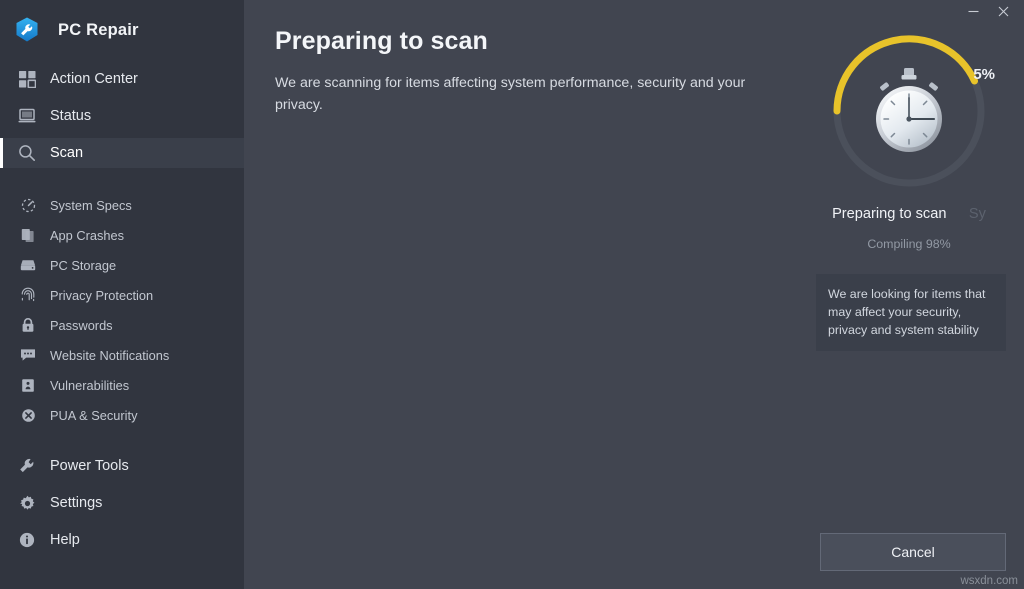 This screenshot has height=589, width=1024. Describe the element at coordinates (28, 385) in the screenshot. I see `shield-alert-icon` at that location.